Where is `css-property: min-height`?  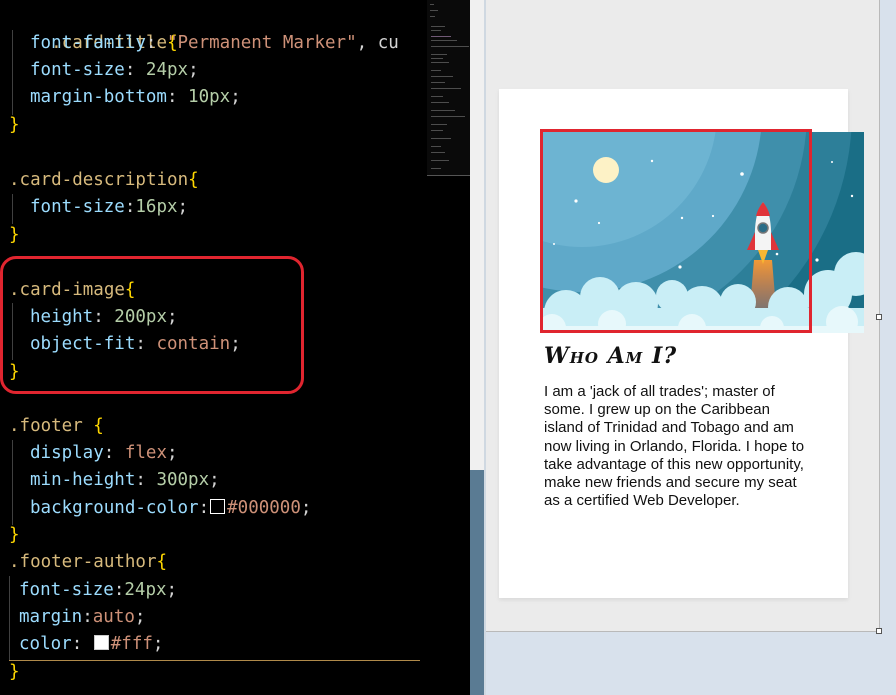 css-property: min-height is located at coordinates (83, 480).